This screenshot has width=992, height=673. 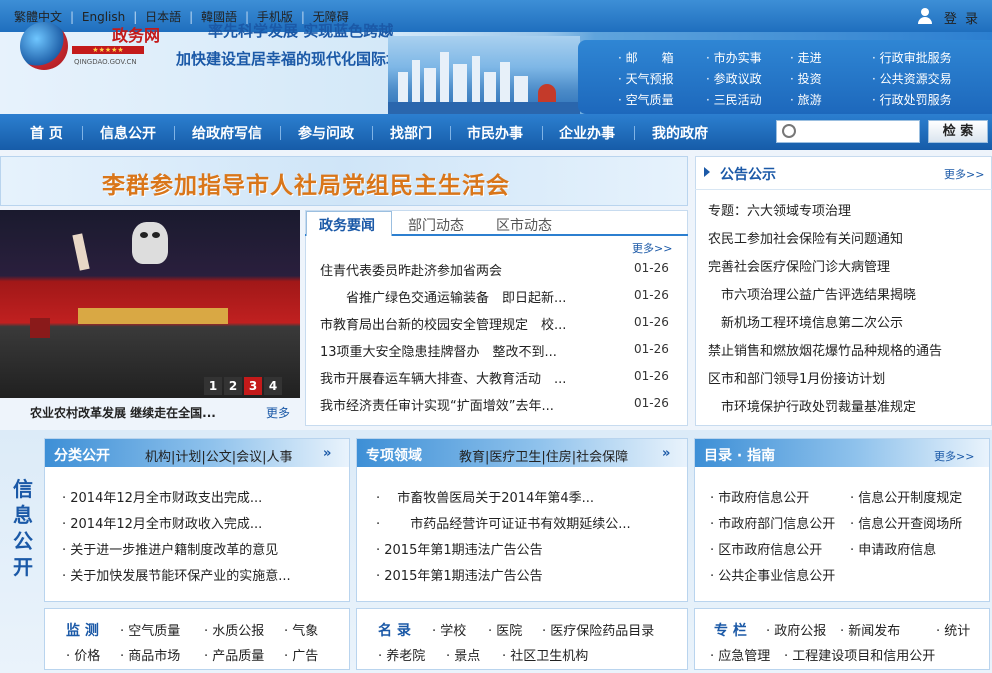 I want to click on quicklink-public-resources: 公共资源交易, so click(x=912, y=78).